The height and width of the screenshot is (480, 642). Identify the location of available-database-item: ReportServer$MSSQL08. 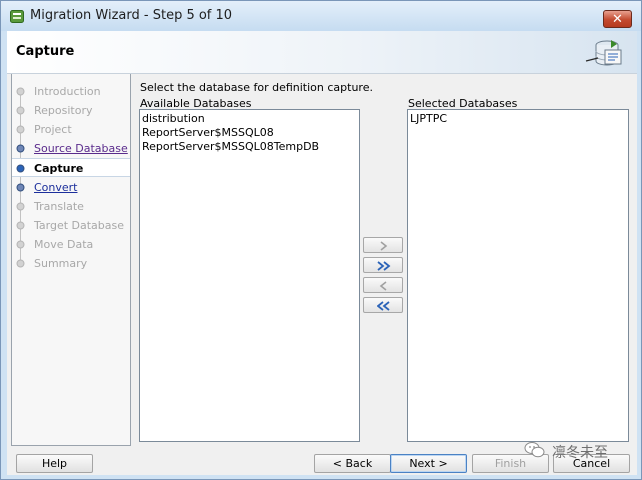
(249, 133).